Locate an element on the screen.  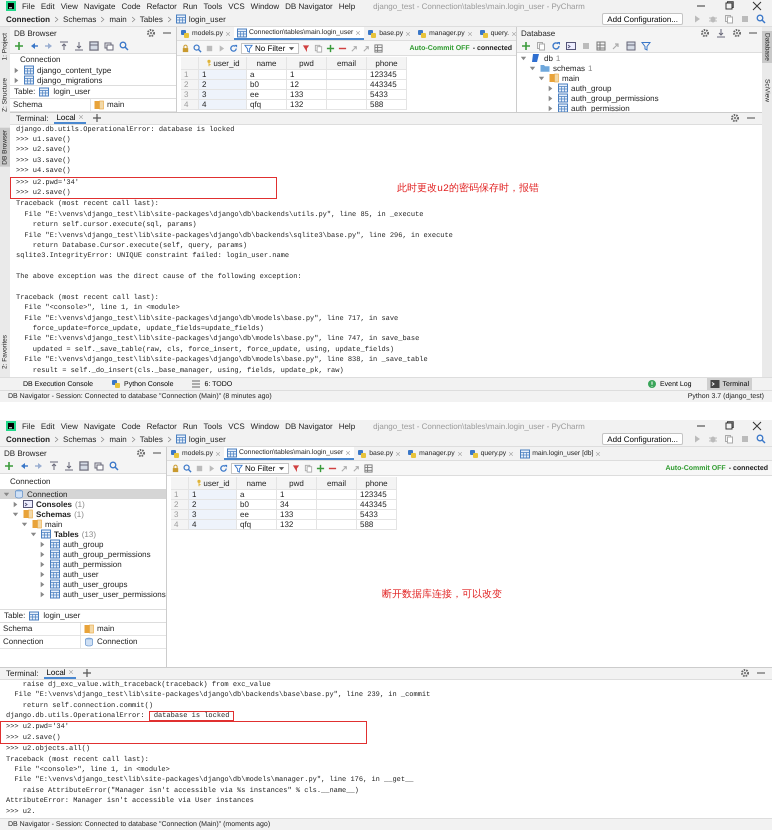
menu-item: File is located at coordinates (28, 6).